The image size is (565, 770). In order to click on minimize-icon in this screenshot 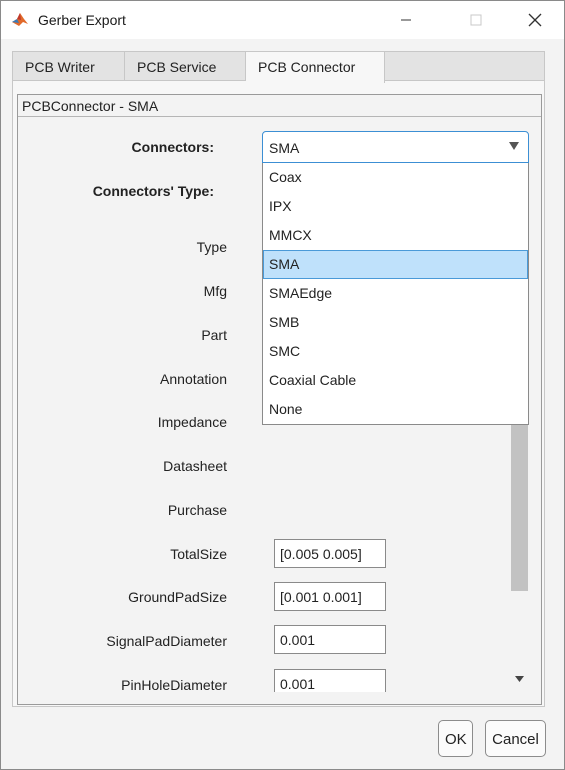, I will do `click(406, 20)`.